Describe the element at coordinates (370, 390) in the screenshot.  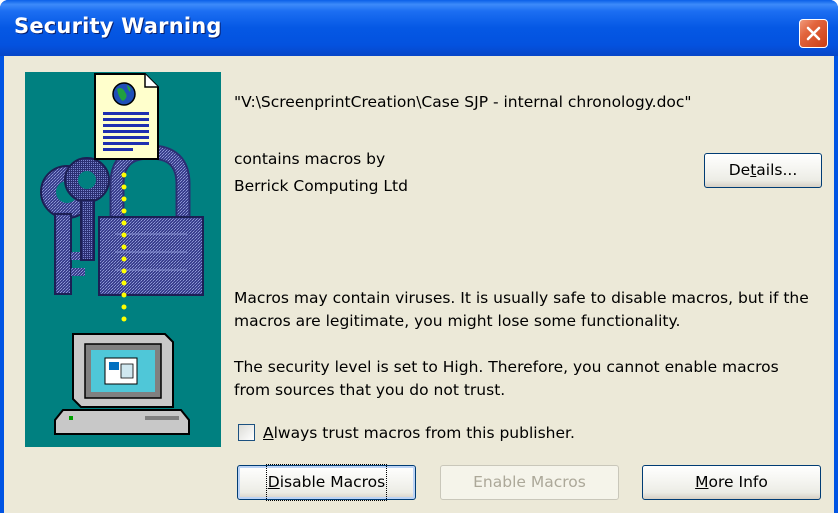
I see `security-level-line2: from sources that you do not trust.` at that location.